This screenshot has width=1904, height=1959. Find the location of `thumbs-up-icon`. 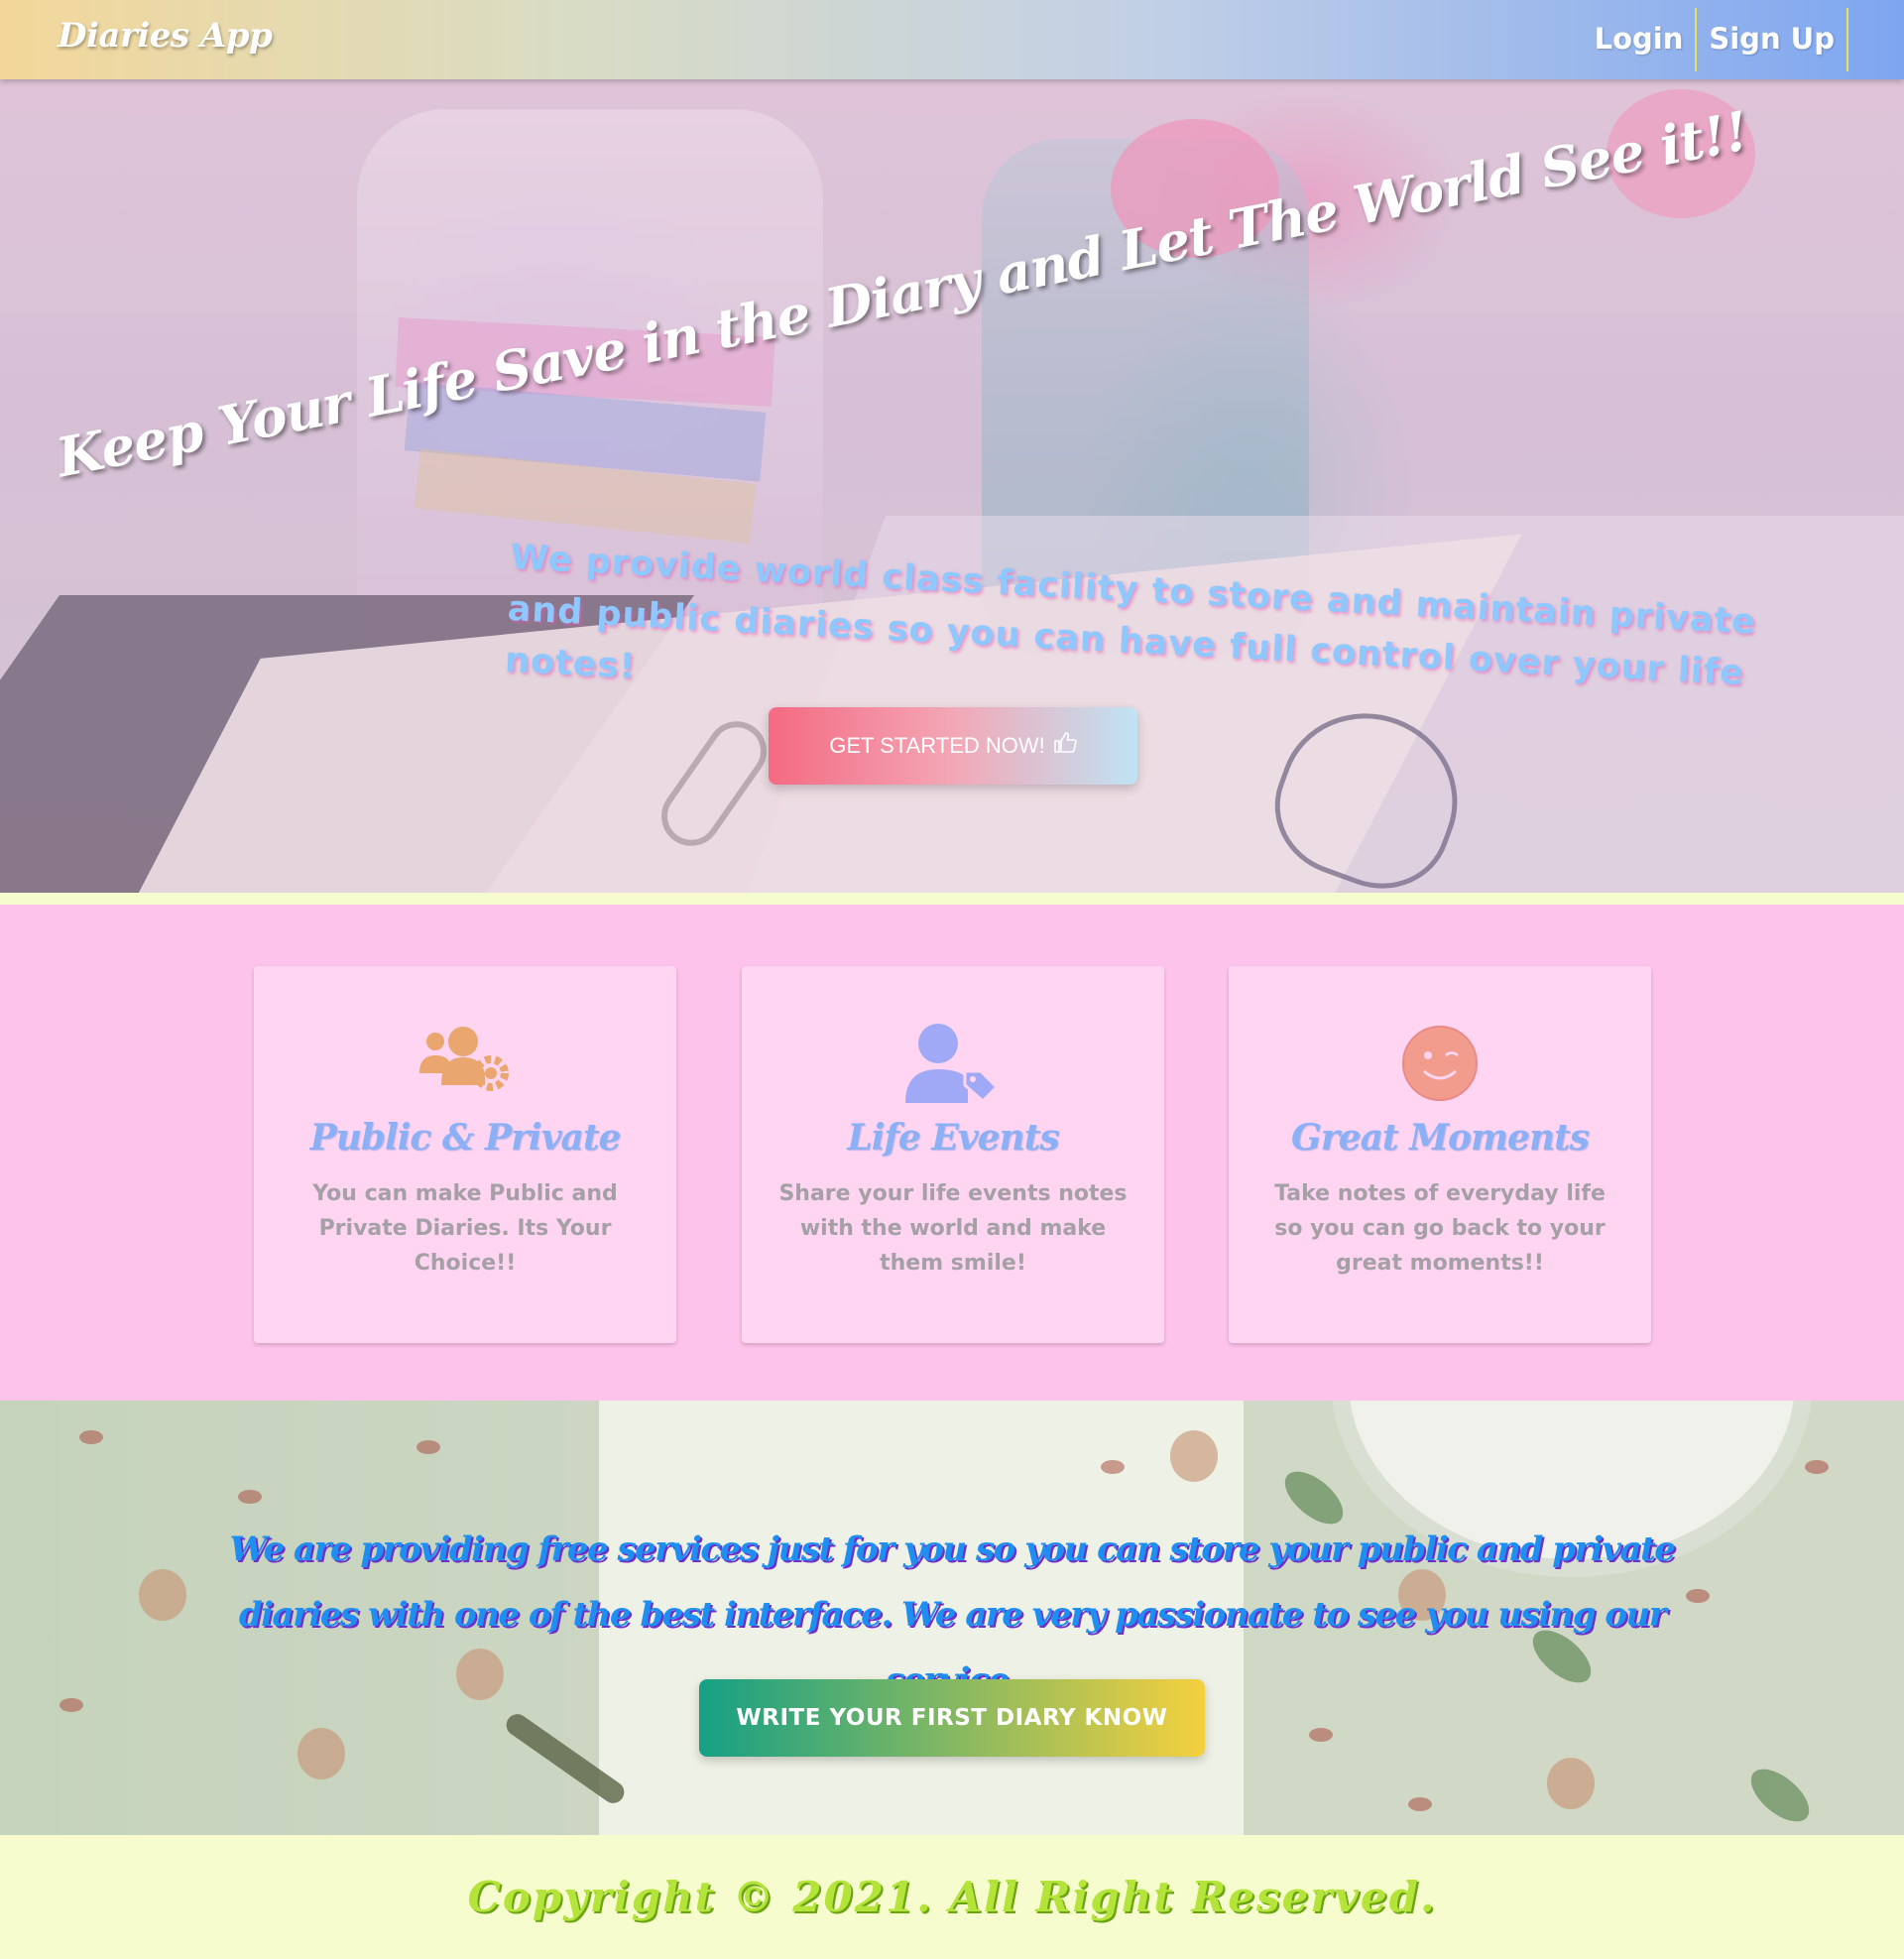

thumbs-up-icon is located at coordinates (1065, 746).